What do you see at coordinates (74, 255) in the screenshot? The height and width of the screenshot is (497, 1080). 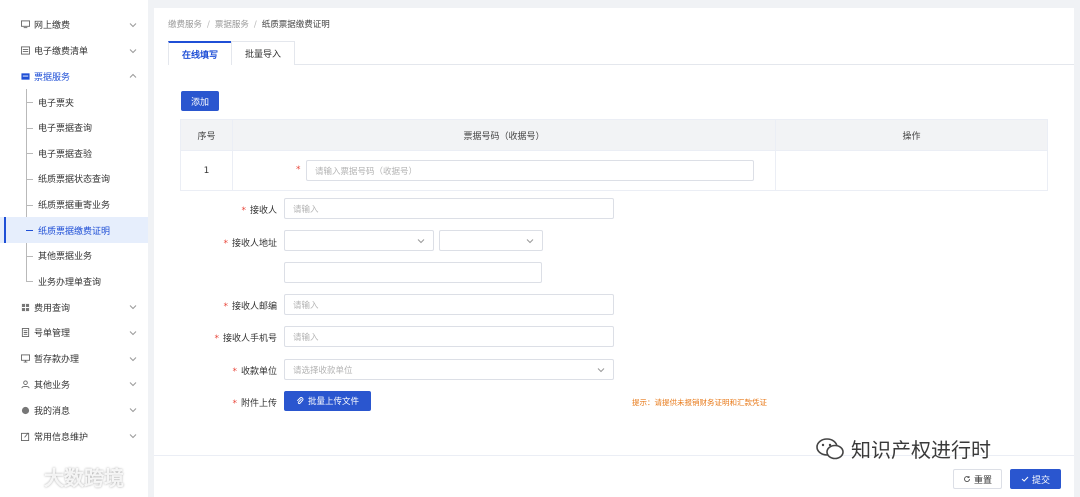 I see `sub-item-other-tickets: 其他票据业务` at bounding box center [74, 255].